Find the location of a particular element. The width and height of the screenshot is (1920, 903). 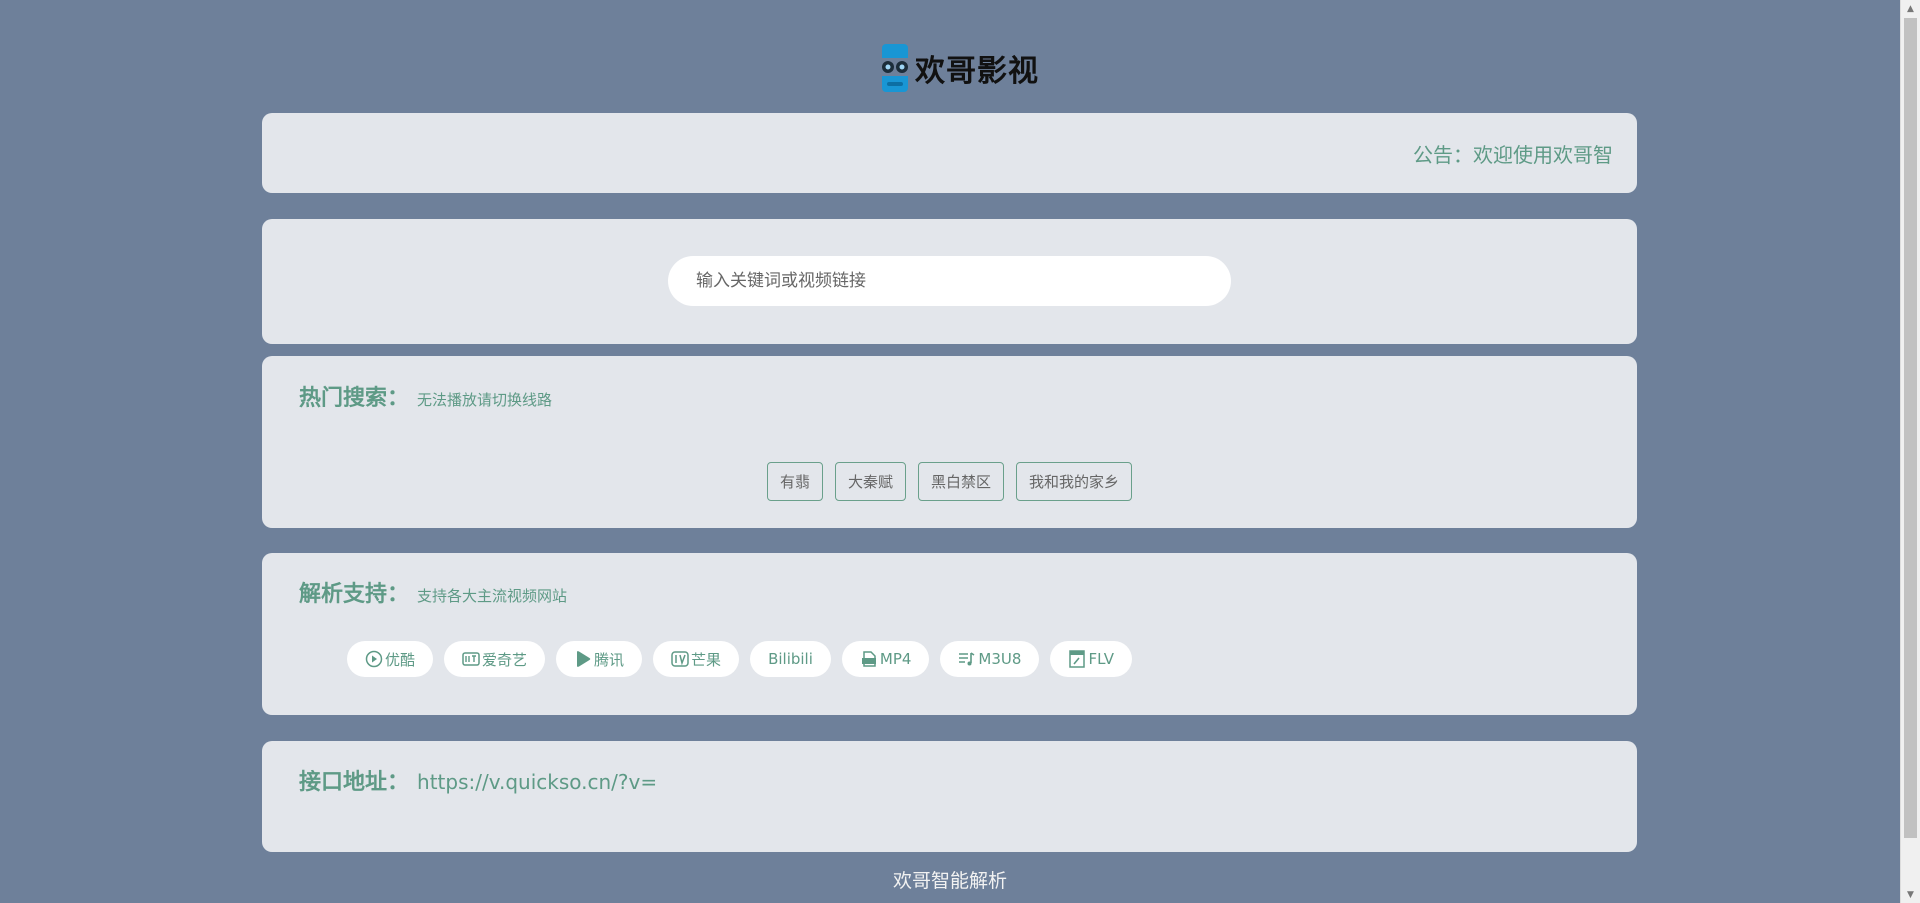

scroll-down-arrow-icon: ▼ is located at coordinates (1910, 894).